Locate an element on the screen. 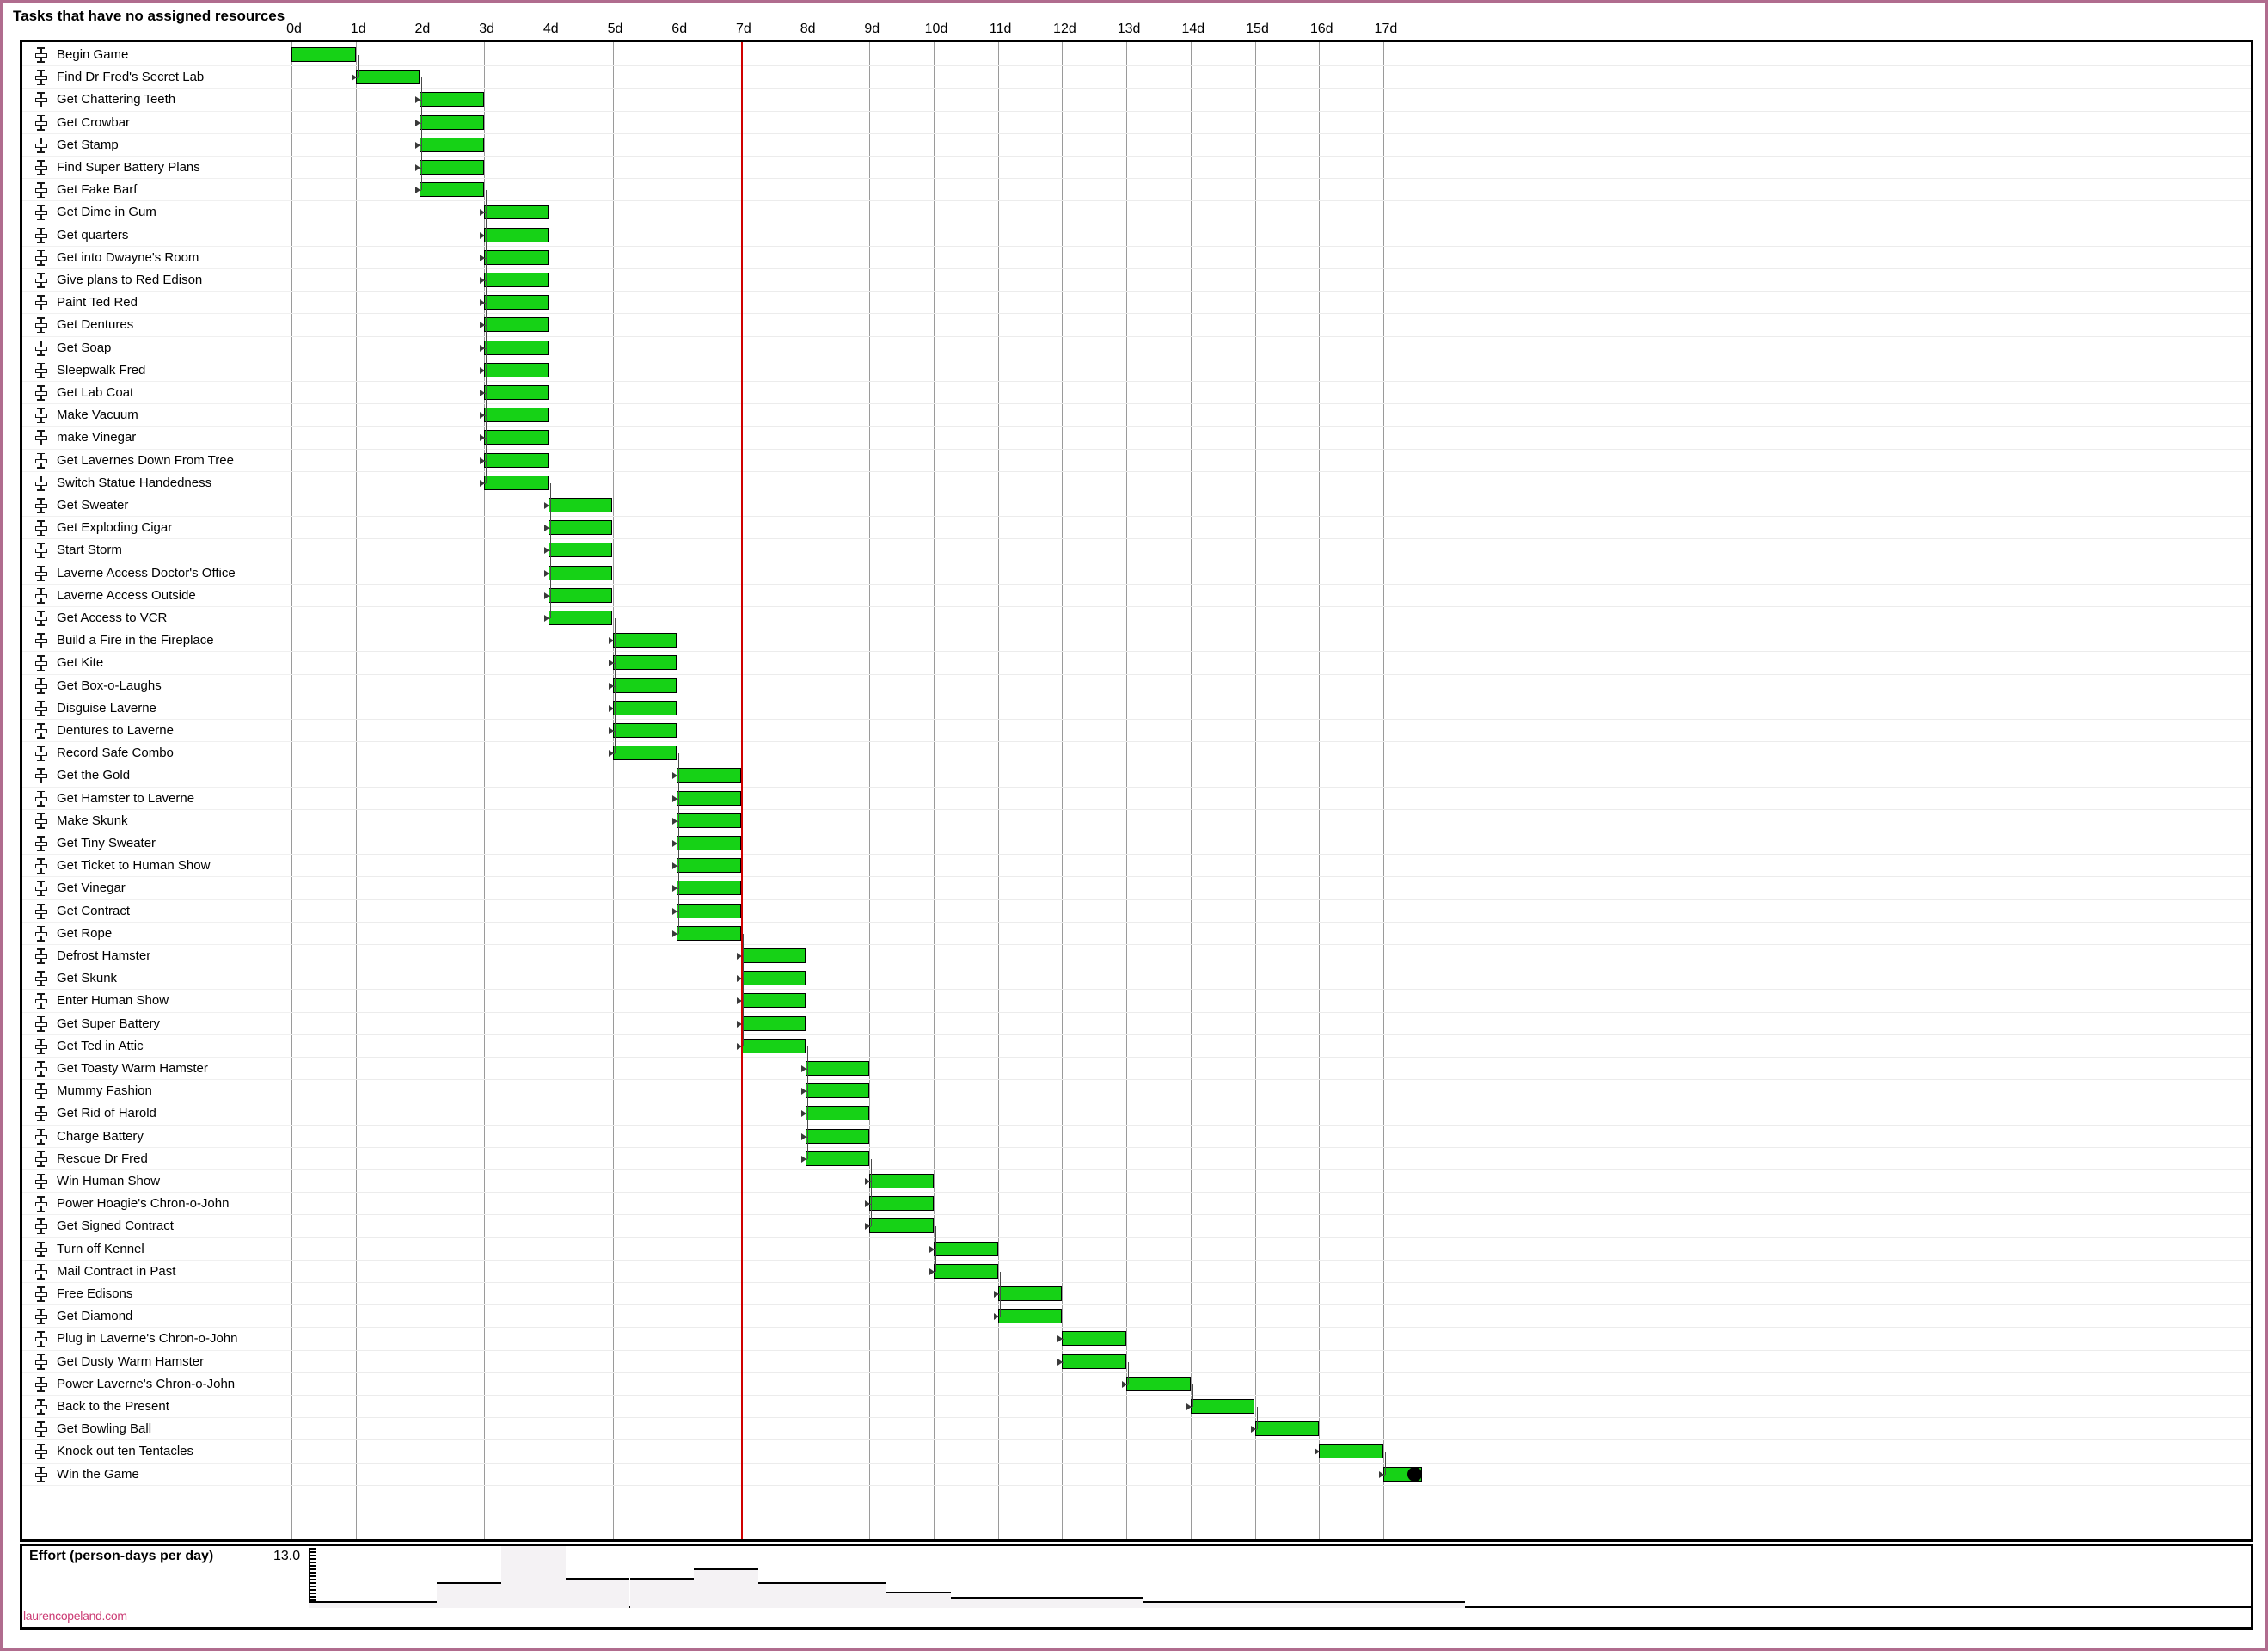 The width and height of the screenshot is (2268, 1651). task-row: Get into Dwayne's Room is located at coordinates (156, 258).